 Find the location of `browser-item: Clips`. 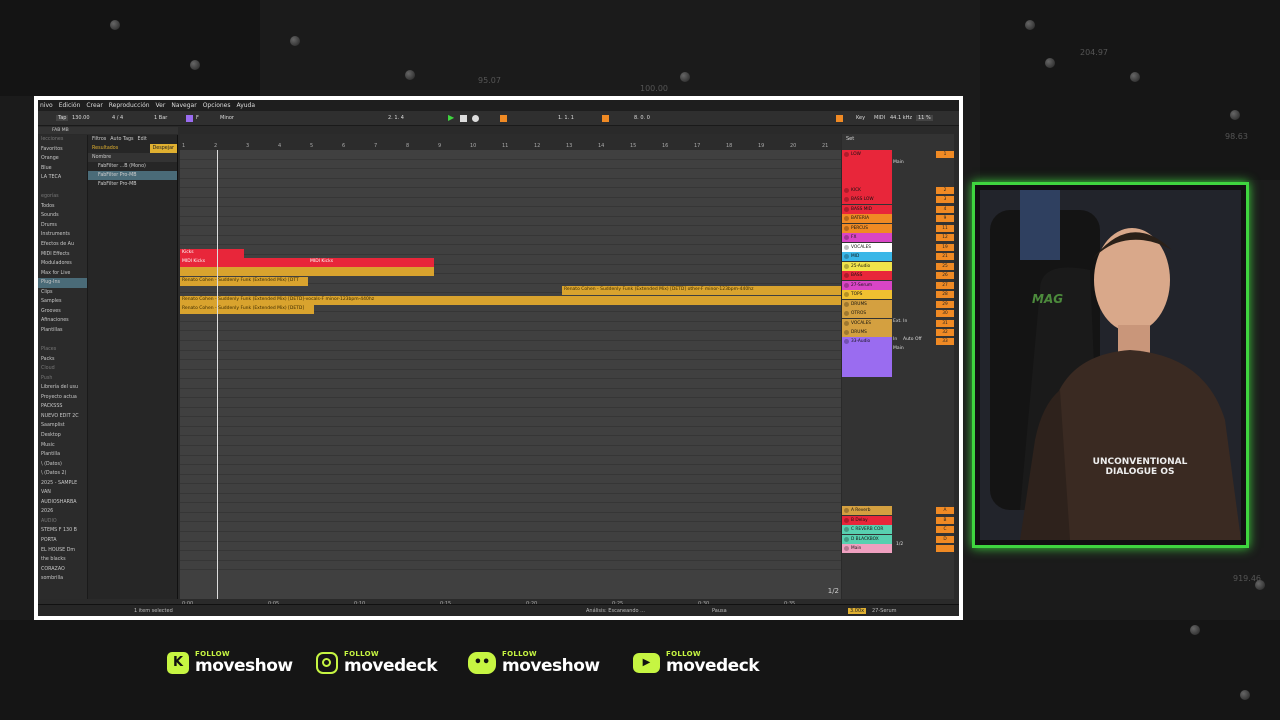

browser-item: Clips is located at coordinates (62, 293).